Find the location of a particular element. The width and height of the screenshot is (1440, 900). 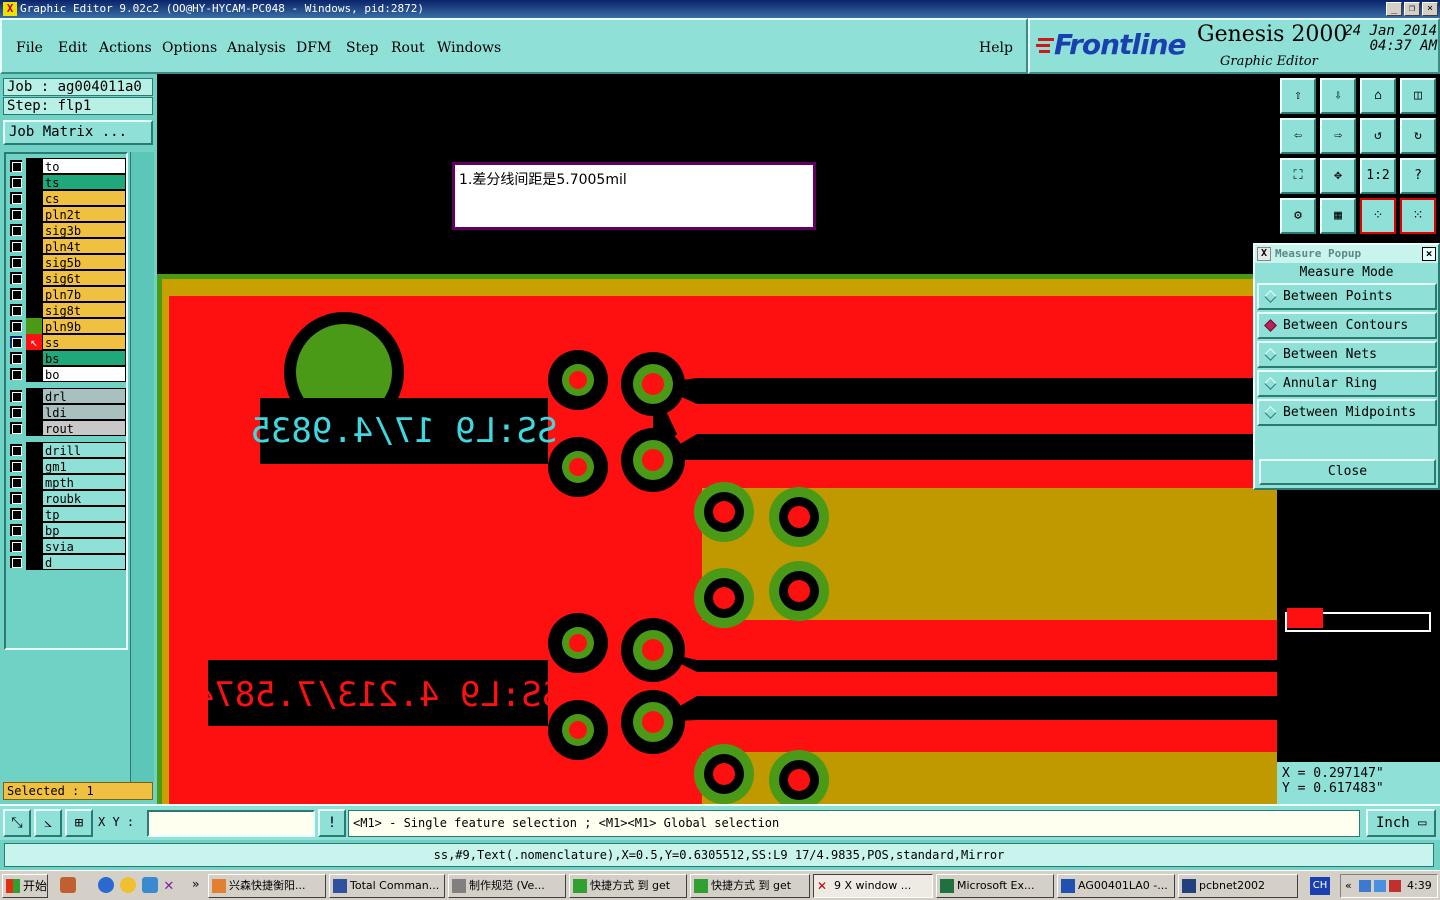

layer-row: ts is located at coordinates (67, 182).